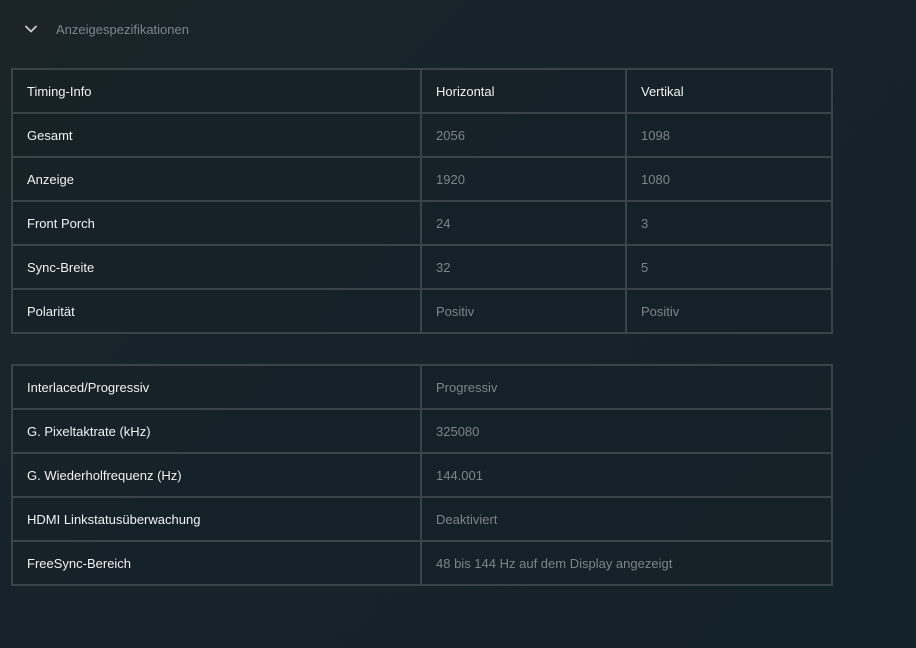 Image resolution: width=916 pixels, height=648 pixels. Describe the element at coordinates (216, 179) in the screenshot. I see `row-label: Anzeige` at that location.